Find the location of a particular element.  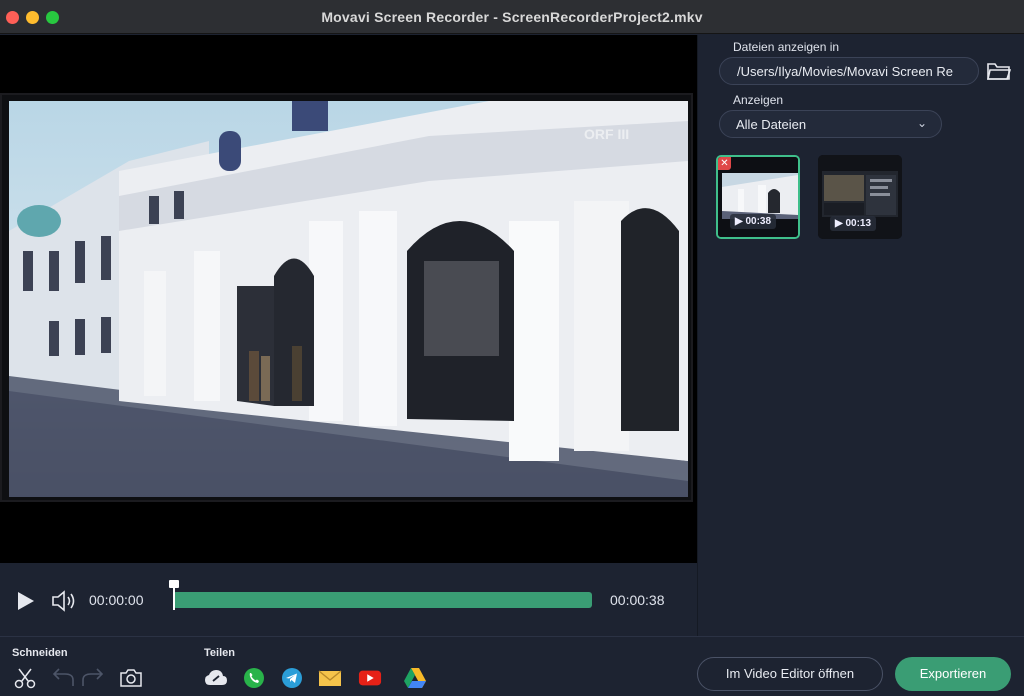

cut-section-label: Schneiden is located at coordinates (40, 653).